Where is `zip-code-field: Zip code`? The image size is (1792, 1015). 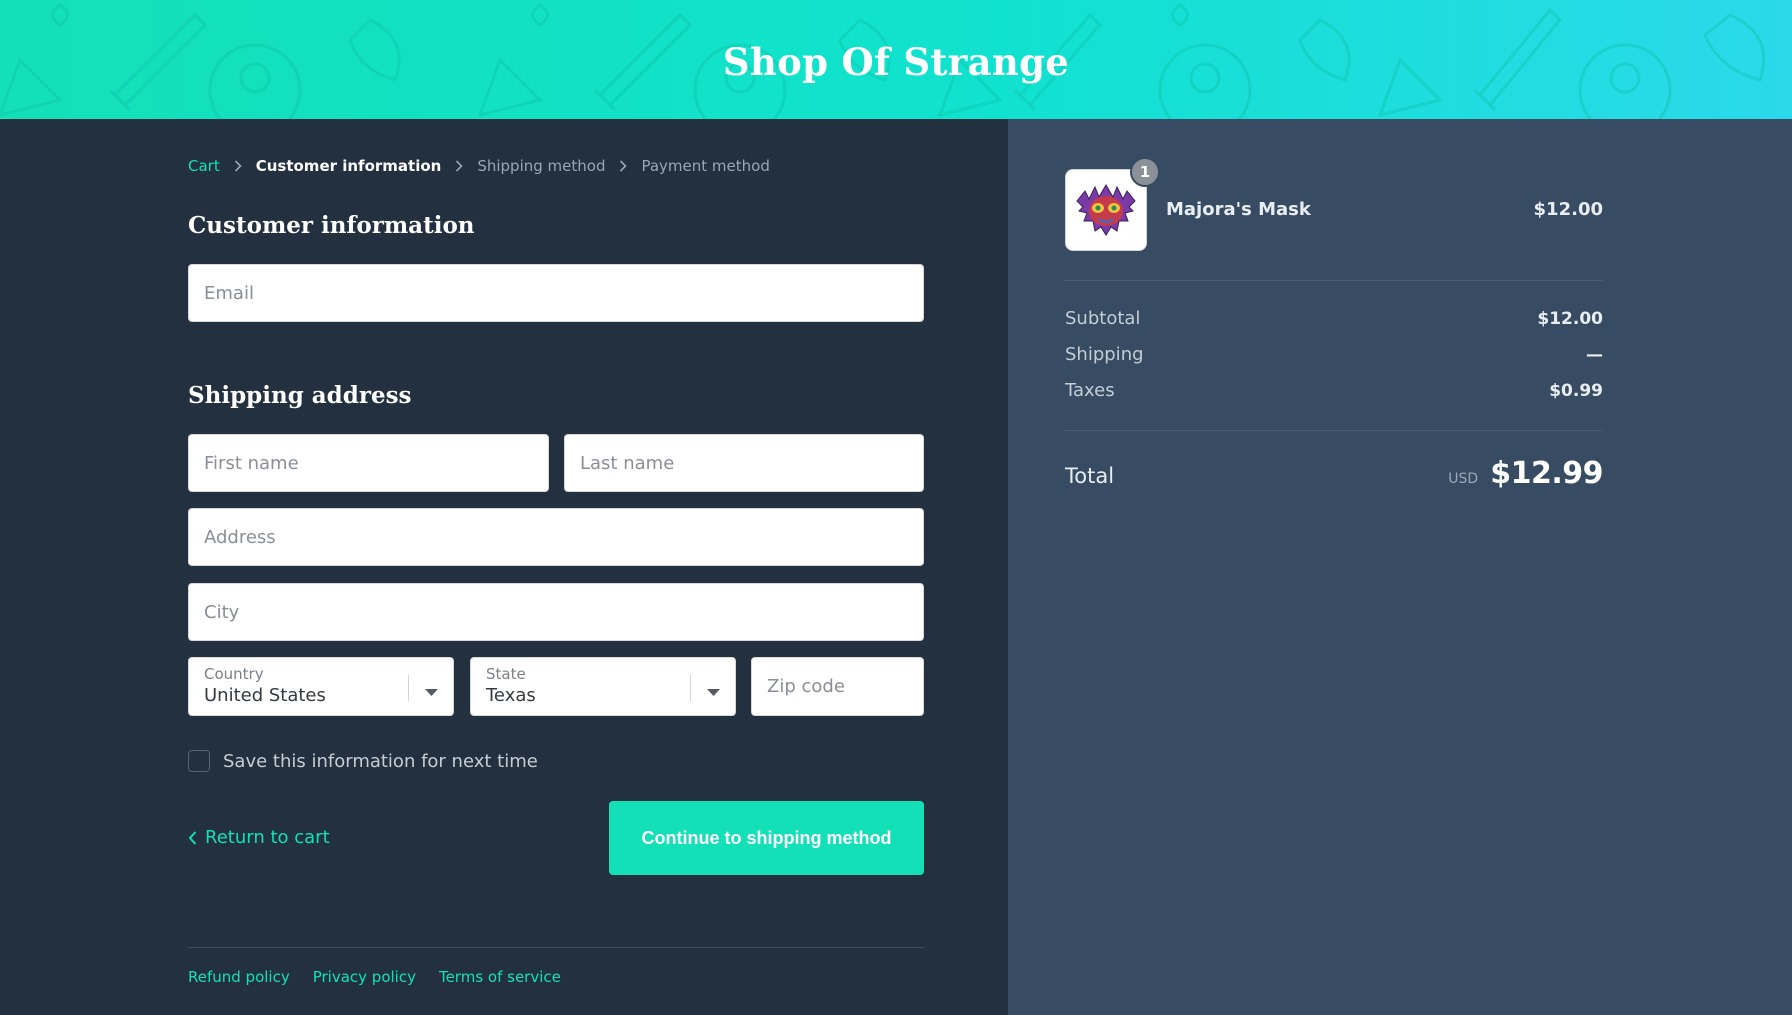
zip-code-field: Zip code is located at coordinates (837, 686).